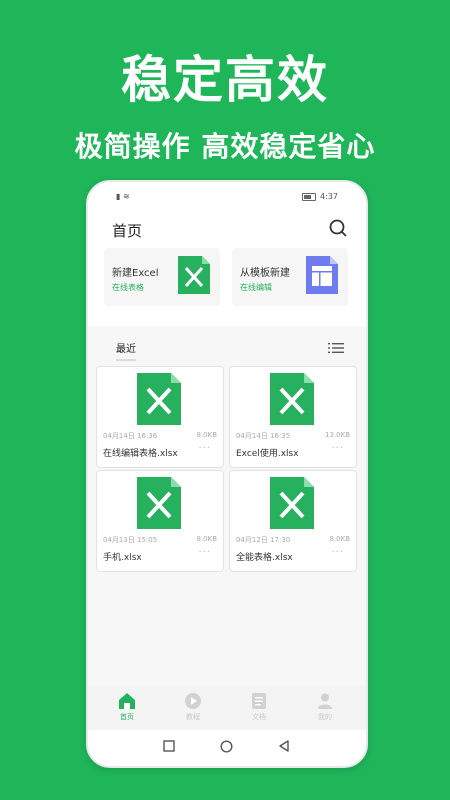 Image resolution: width=450 pixels, height=800 pixels. I want to click on status-icons: ▮ ≋, so click(123, 196).